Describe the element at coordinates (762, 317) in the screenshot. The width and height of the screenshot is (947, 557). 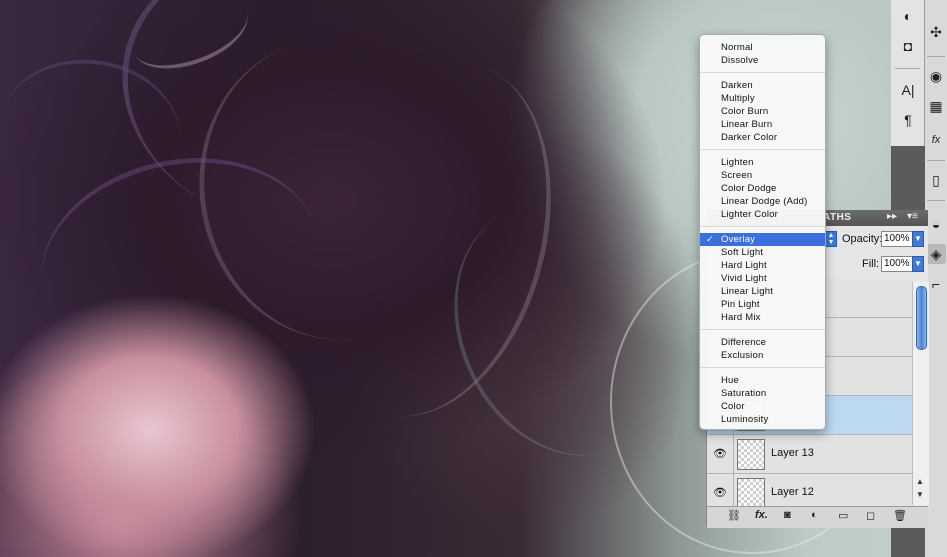
I see `menu-item-hard-mix: Hard Mix` at that location.